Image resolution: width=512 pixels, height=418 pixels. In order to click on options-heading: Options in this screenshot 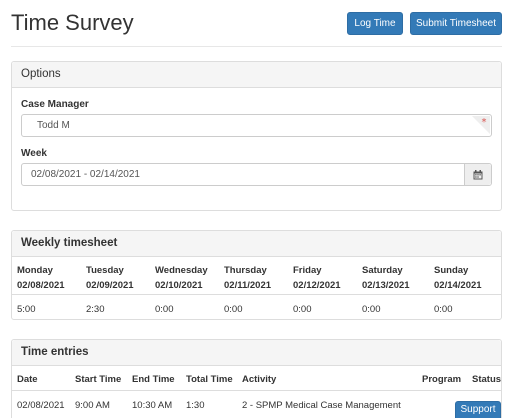, I will do `click(256, 75)`.